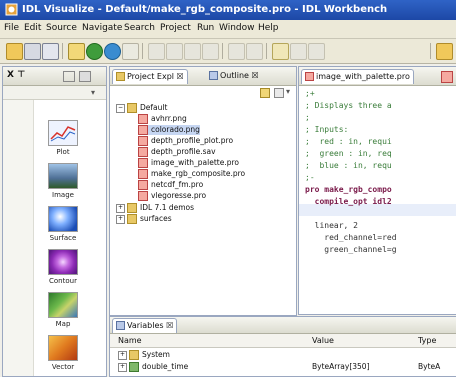 The width and height of the screenshot is (456, 377). Describe the element at coordinates (139, 28) in the screenshot. I see `menu-search: Search` at that location.